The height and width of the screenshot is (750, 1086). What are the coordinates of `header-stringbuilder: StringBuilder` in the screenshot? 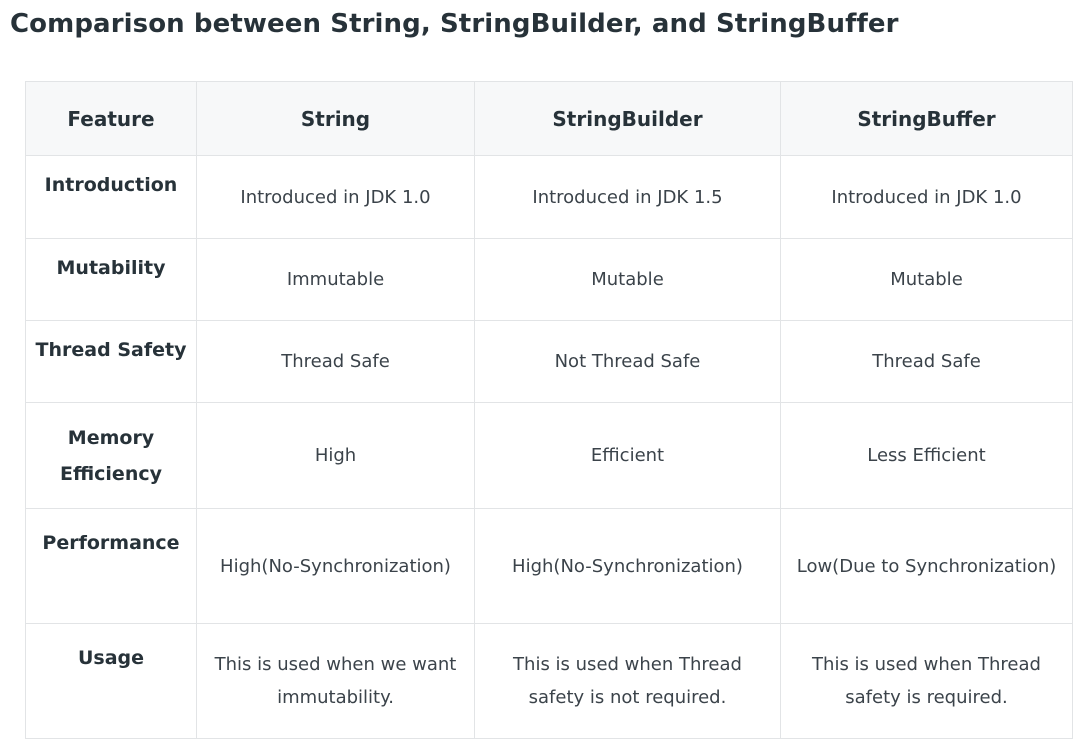 It's located at (627, 118).